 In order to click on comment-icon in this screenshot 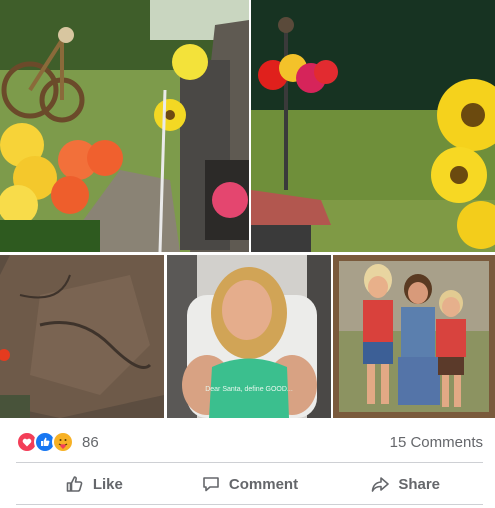, I will do `click(211, 484)`.